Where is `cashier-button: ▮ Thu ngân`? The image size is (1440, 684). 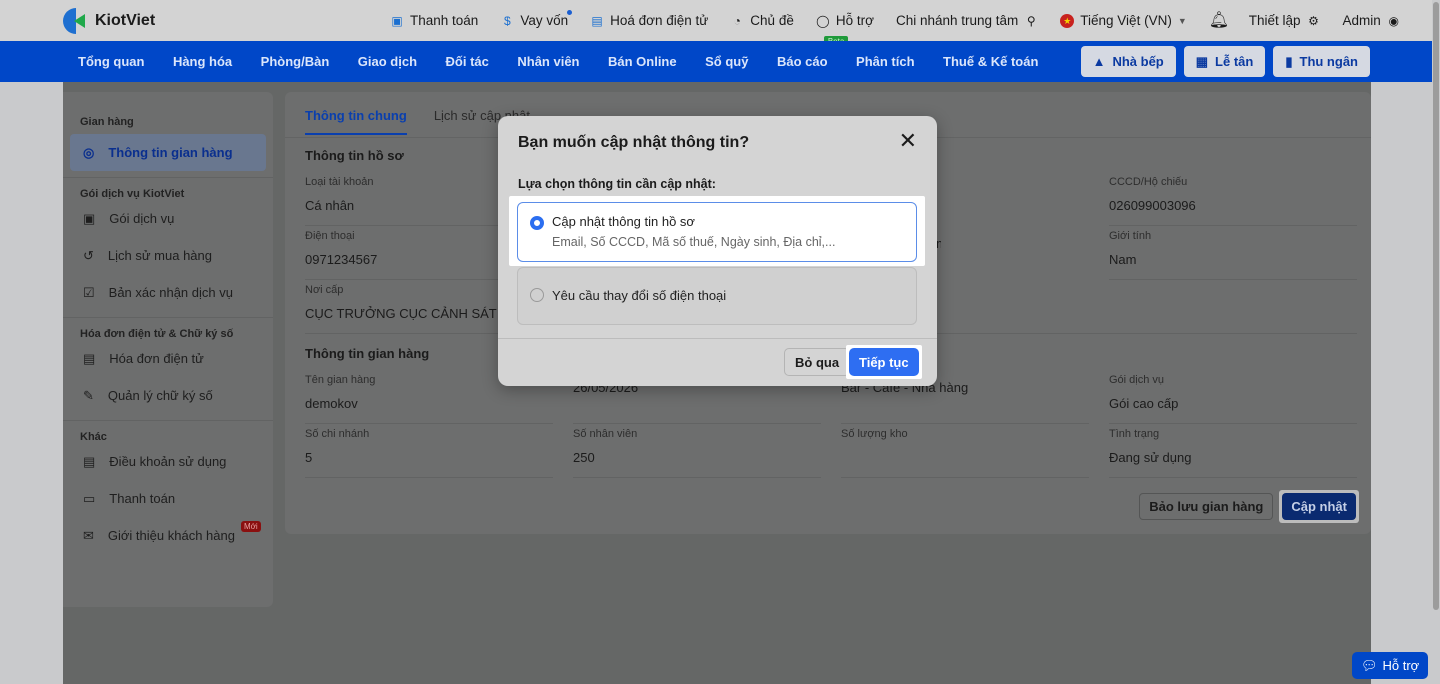 cashier-button: ▮ Thu ngân is located at coordinates (1321, 61).